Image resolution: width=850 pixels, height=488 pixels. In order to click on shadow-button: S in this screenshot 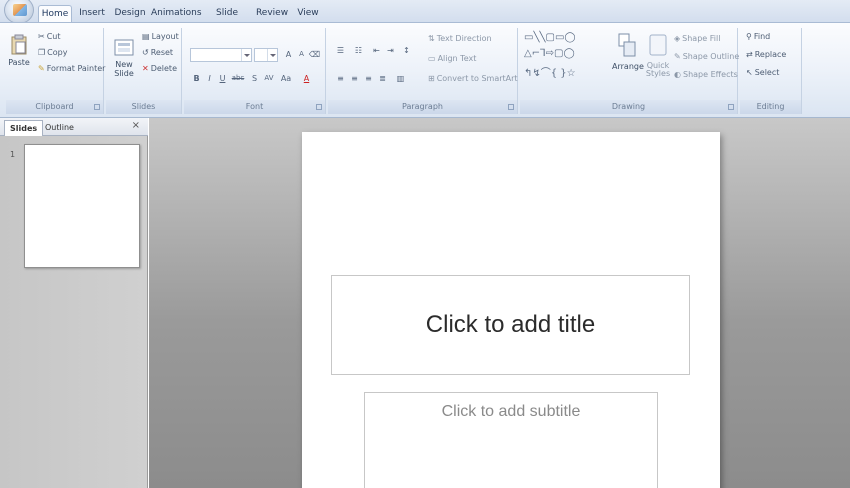, I will do `click(254, 78)`.